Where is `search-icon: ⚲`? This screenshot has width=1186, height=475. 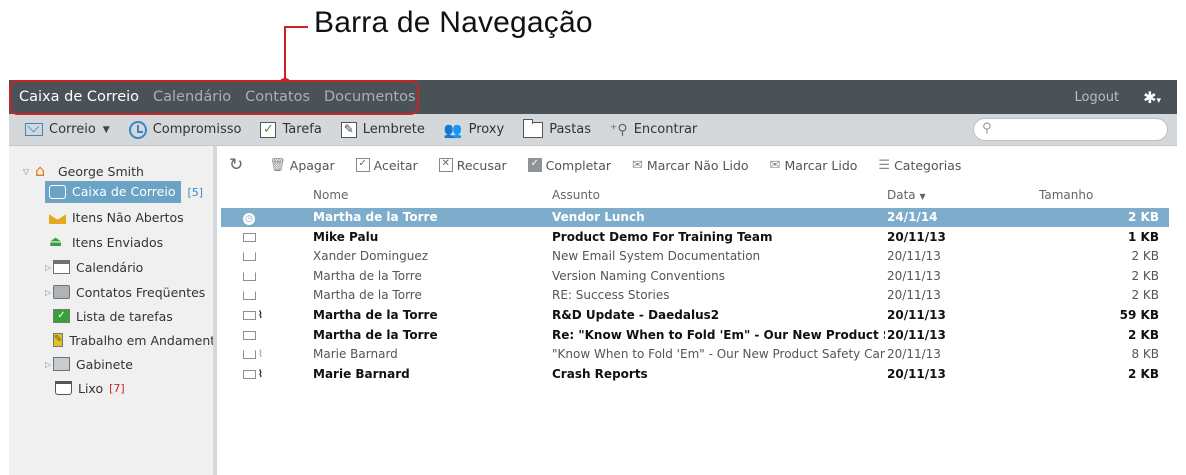
search-icon: ⚲ is located at coordinates (987, 128).